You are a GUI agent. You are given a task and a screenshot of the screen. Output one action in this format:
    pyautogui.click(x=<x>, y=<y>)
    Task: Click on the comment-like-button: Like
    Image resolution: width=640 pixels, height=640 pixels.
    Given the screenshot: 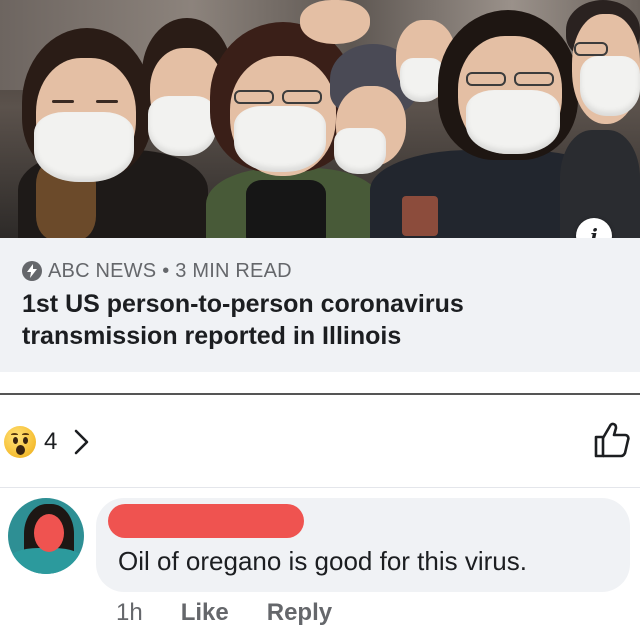 What is the action you would take?
    pyautogui.click(x=205, y=613)
    